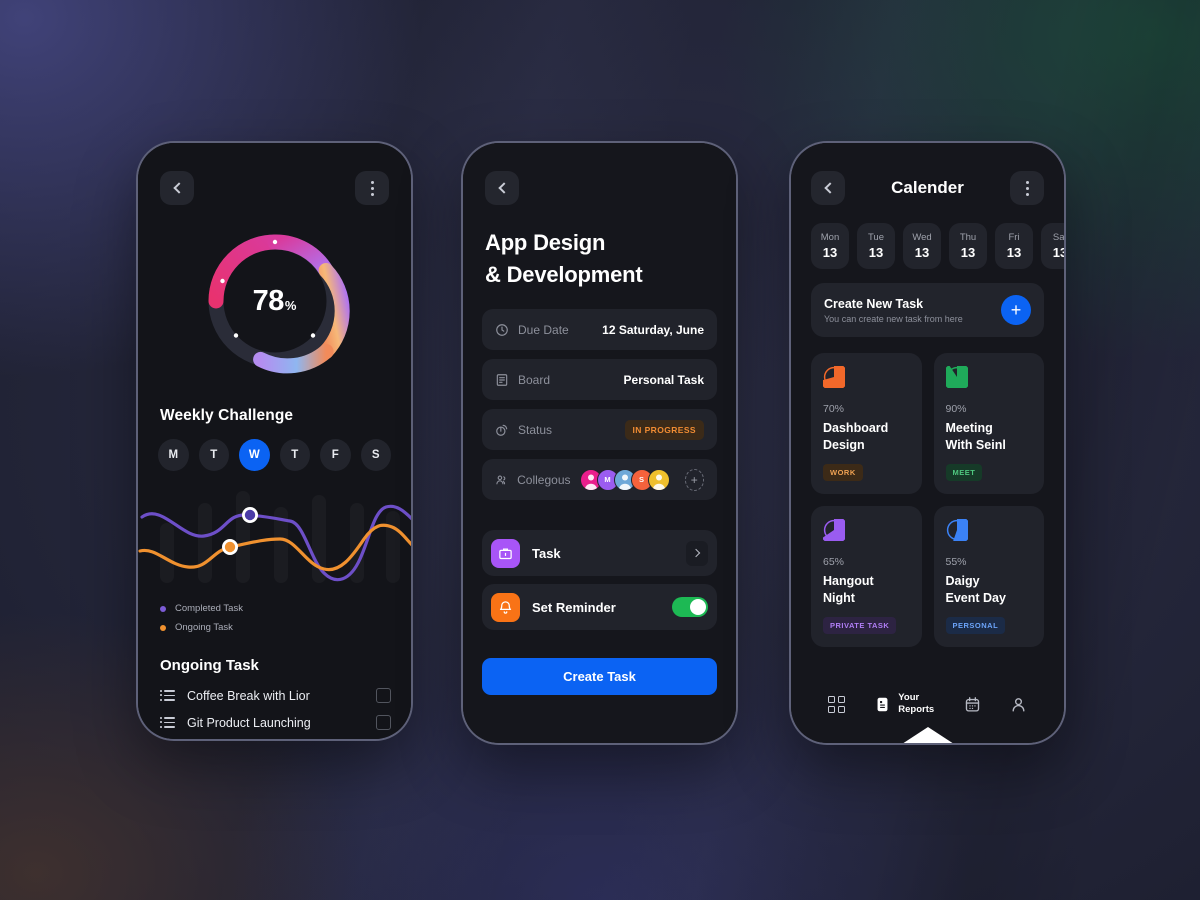  I want to click on progress-value: 78, so click(268, 301).